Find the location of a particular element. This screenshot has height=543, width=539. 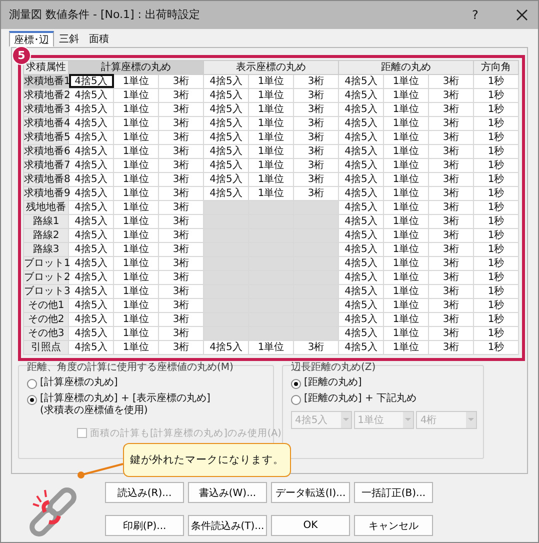

row-header: 求積地番7 is located at coordinates (46, 165).